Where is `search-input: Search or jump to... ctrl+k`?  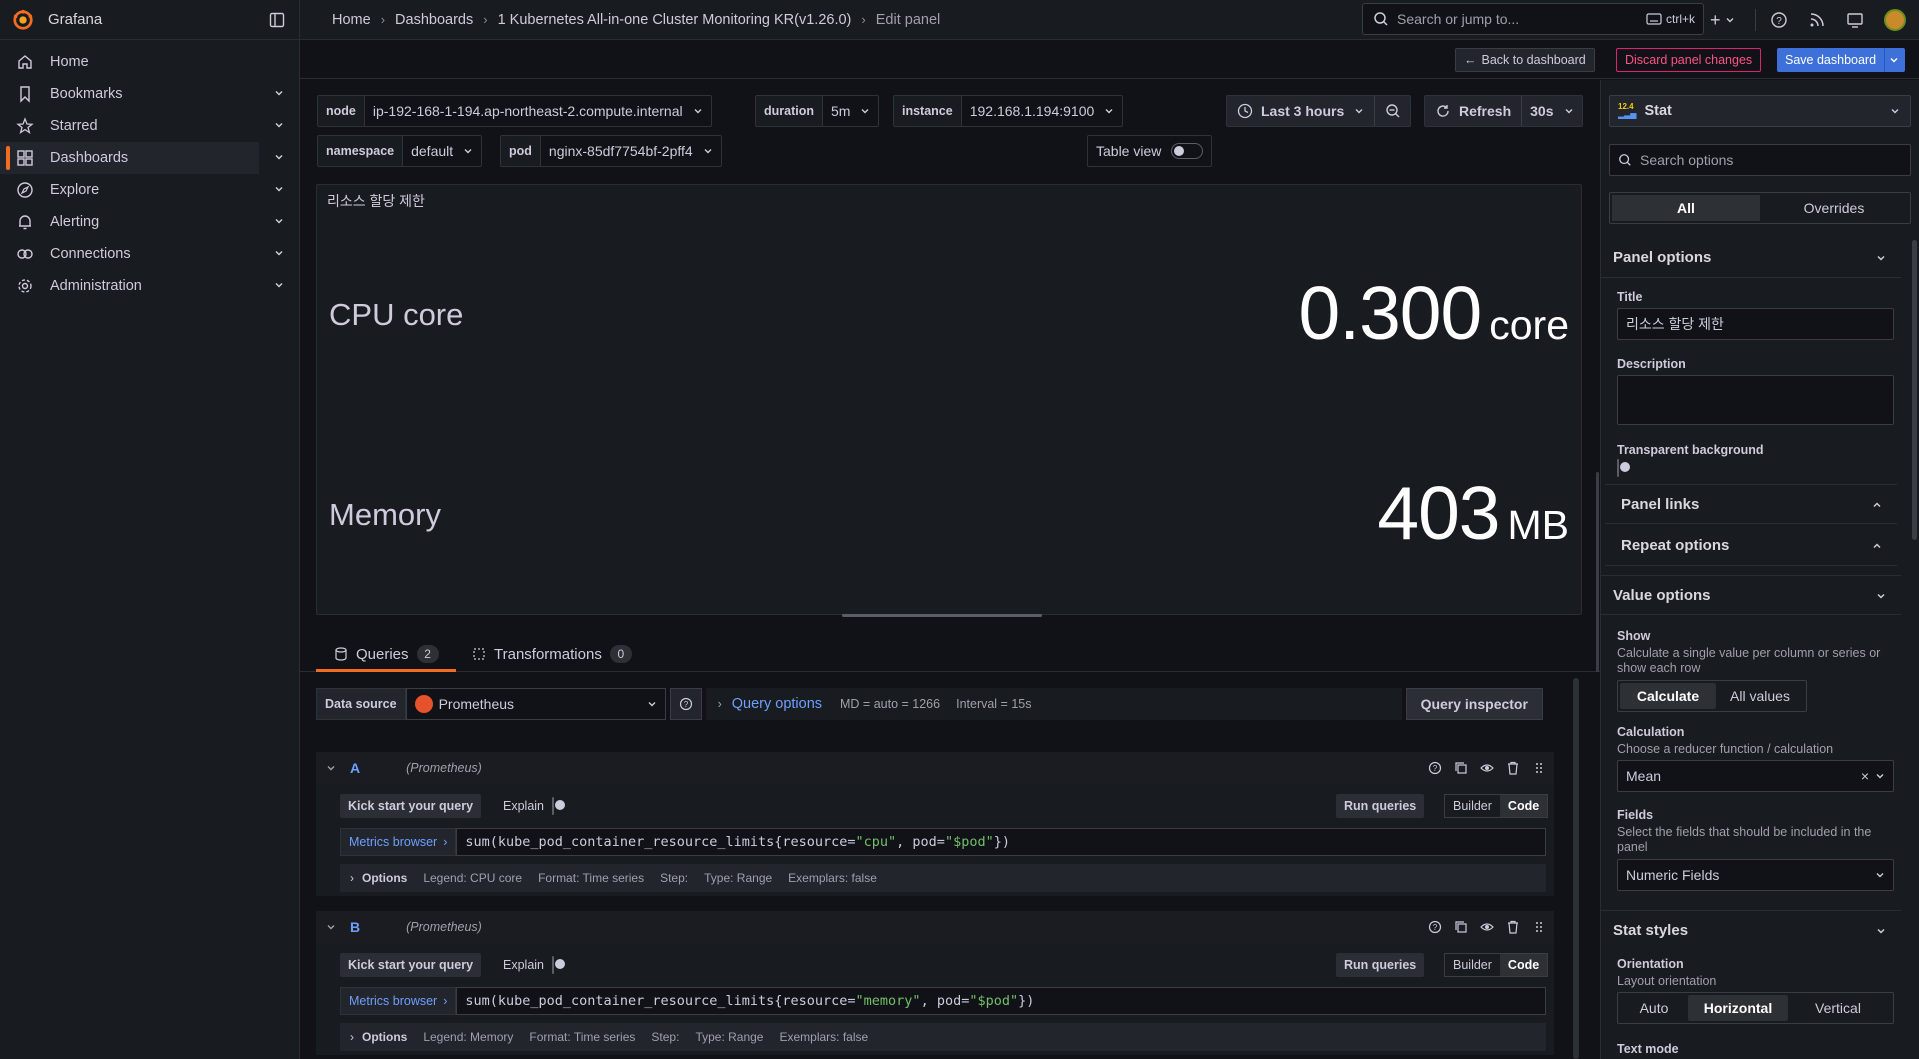 search-input: Search or jump to... ctrl+k is located at coordinates (1533, 19).